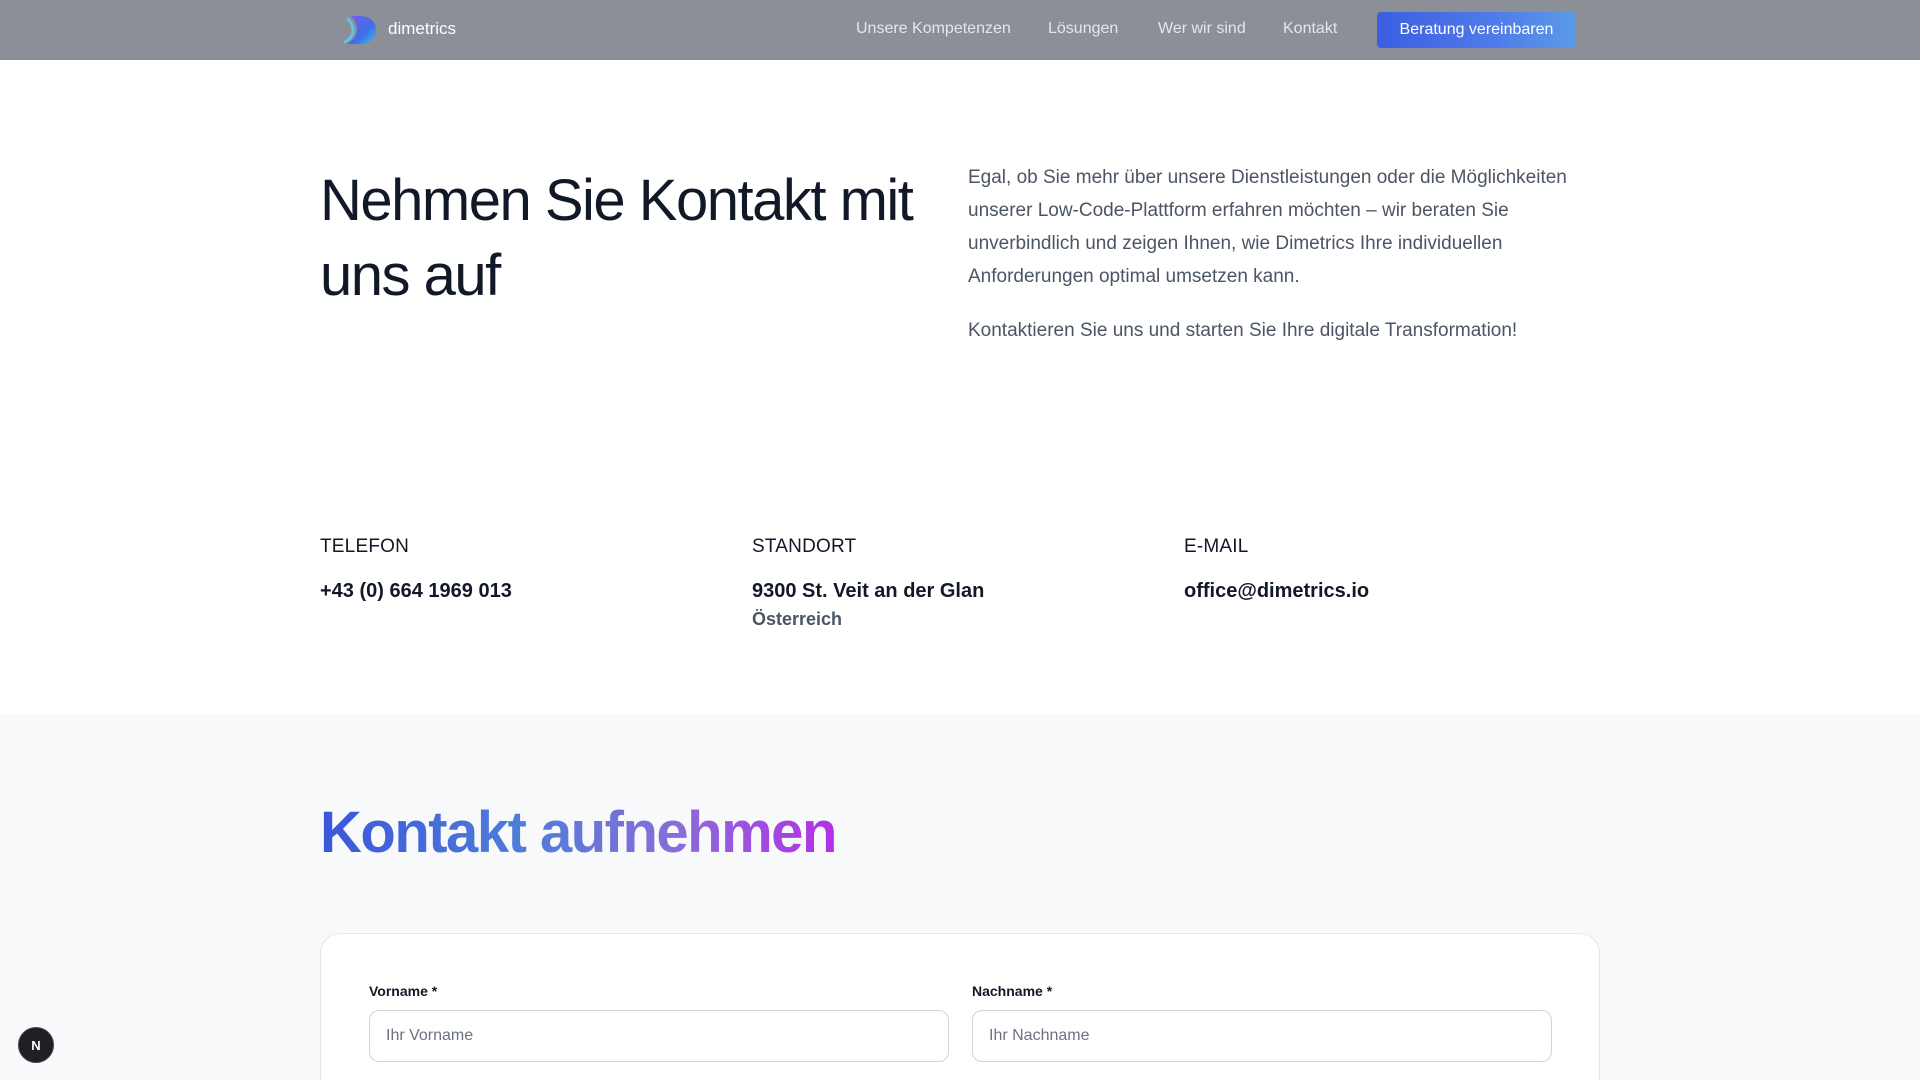  What do you see at coordinates (1476, 30) in the screenshot?
I see `beratung-vereinbaren-button: Beratung vereinbaren` at bounding box center [1476, 30].